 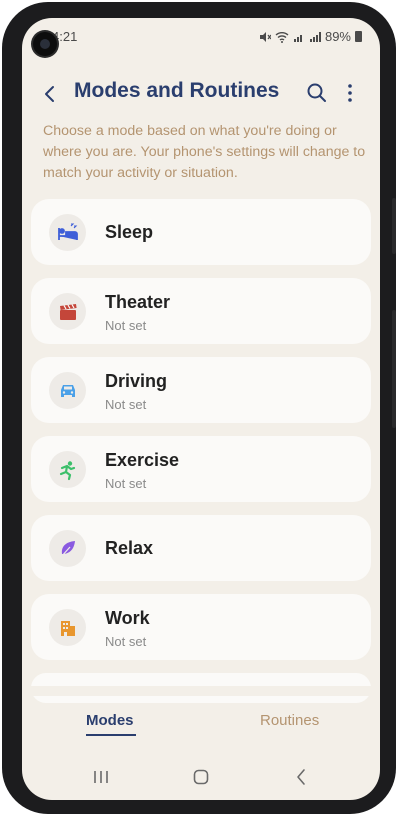 I want to click on home-icon, so click(x=201, y=777).